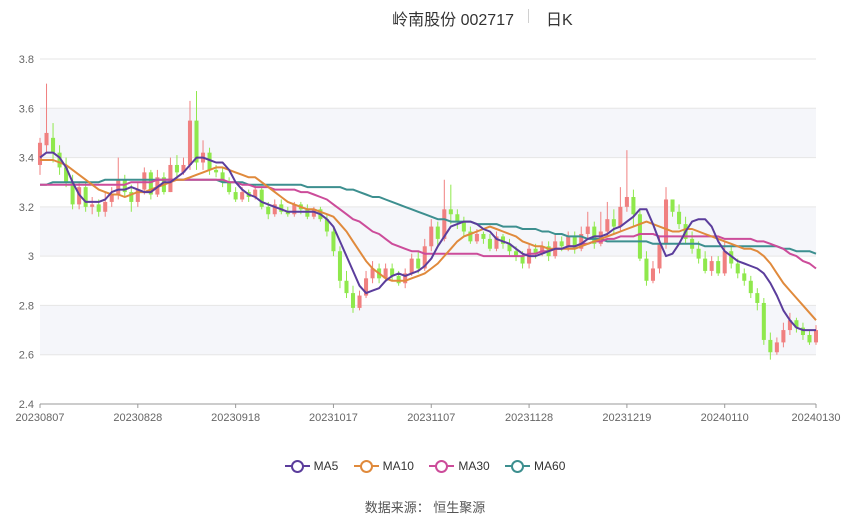 The height and width of the screenshot is (518, 850). Describe the element at coordinates (31, 257) in the screenshot. I see `y-tick-label: 3` at that location.